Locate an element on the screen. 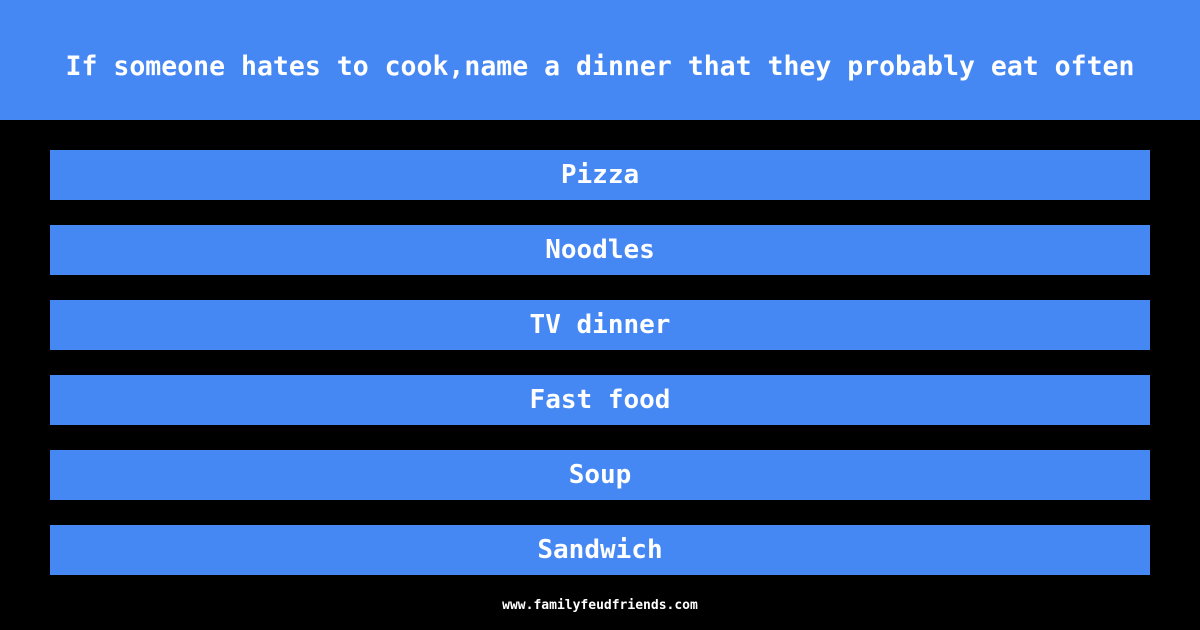 The height and width of the screenshot is (630, 1200). answer-bar: Sandwich is located at coordinates (600, 550).